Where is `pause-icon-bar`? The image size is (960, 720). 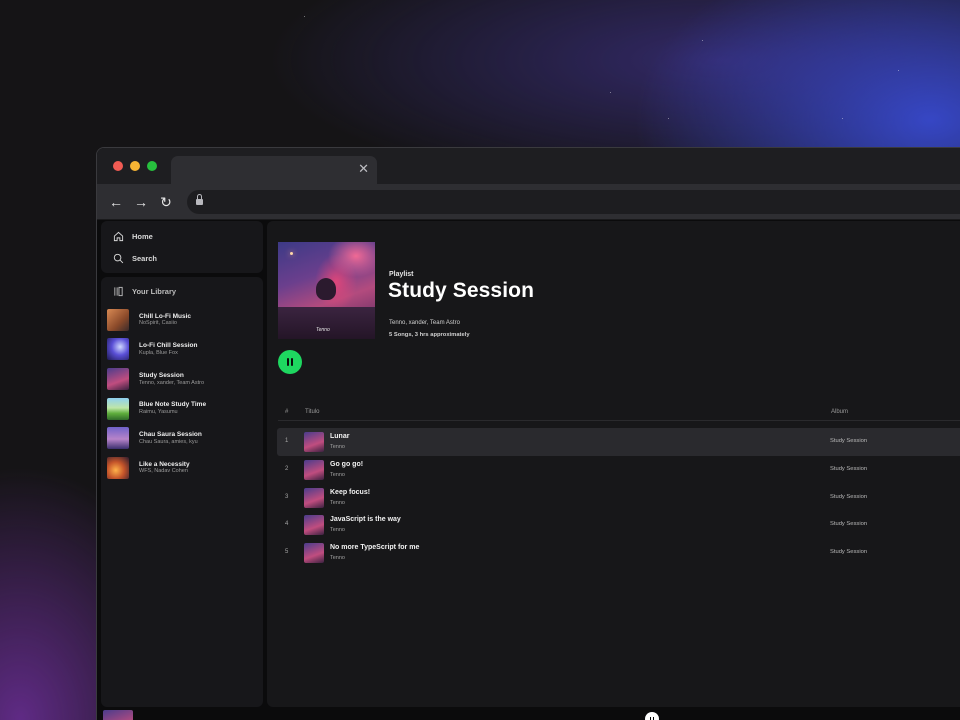
pause-icon-bar is located at coordinates (653, 718).